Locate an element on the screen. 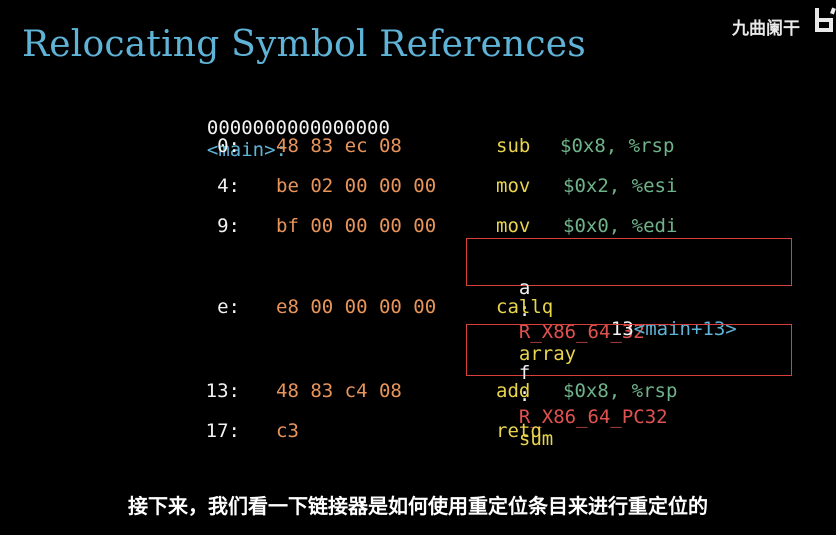 The image size is (836, 535). row-4-mnemonic: add is located at coordinates (513, 391).